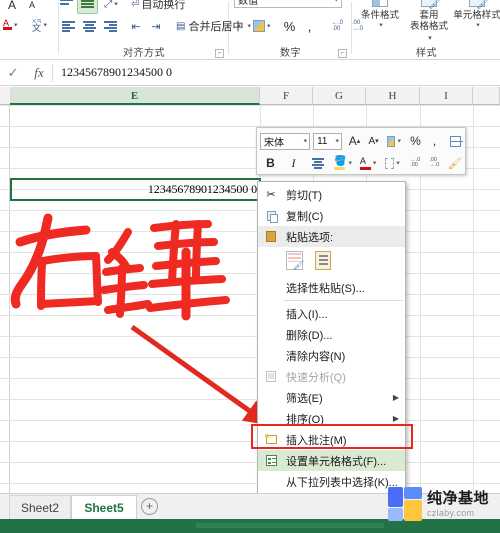  I want to click on context-menu-item-cut: ✂ 剪切(T), so click(331, 194).